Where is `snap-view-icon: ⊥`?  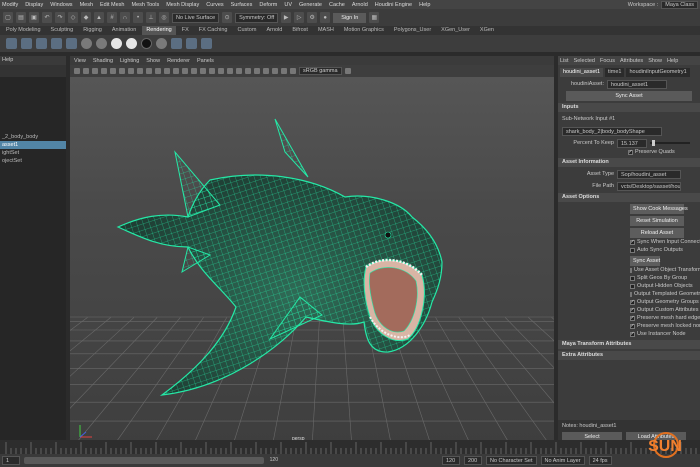 snap-view-icon: ⊥ is located at coordinates (151, 17).